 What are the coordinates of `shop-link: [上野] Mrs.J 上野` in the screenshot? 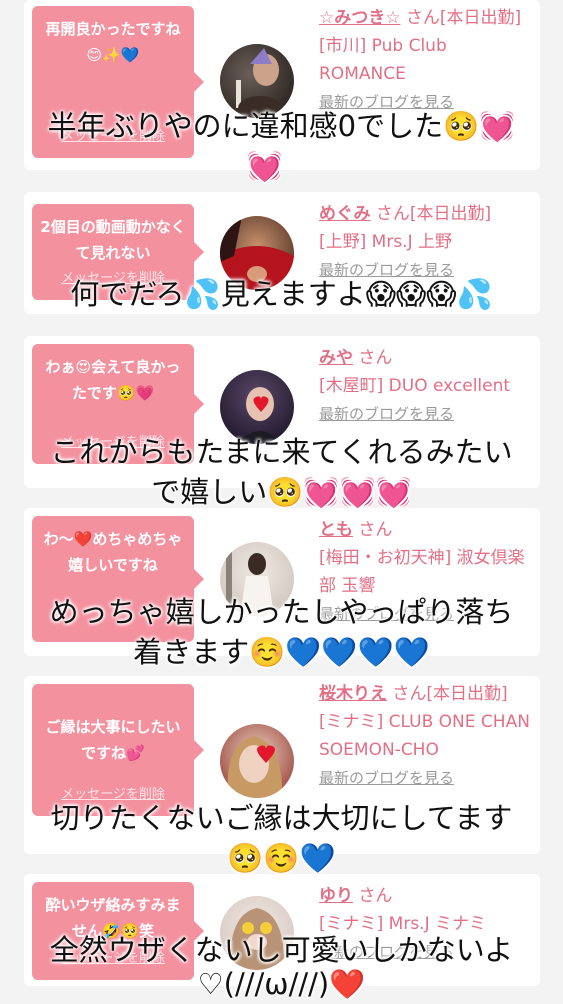 It's located at (385, 242).